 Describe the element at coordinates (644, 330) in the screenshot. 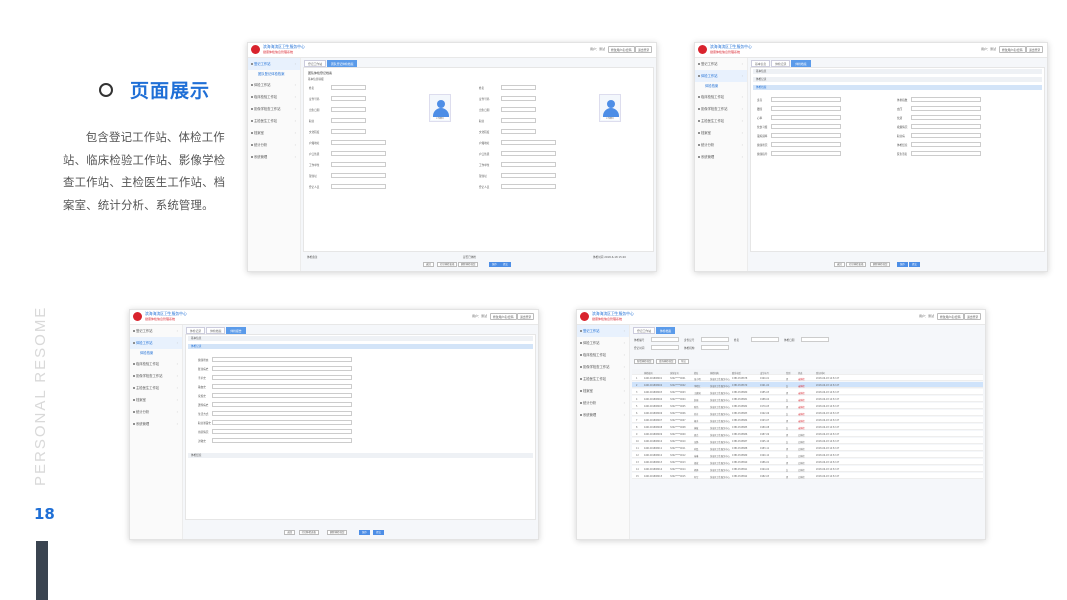

I see `breadcrumb-tab: 登记工作站` at that location.